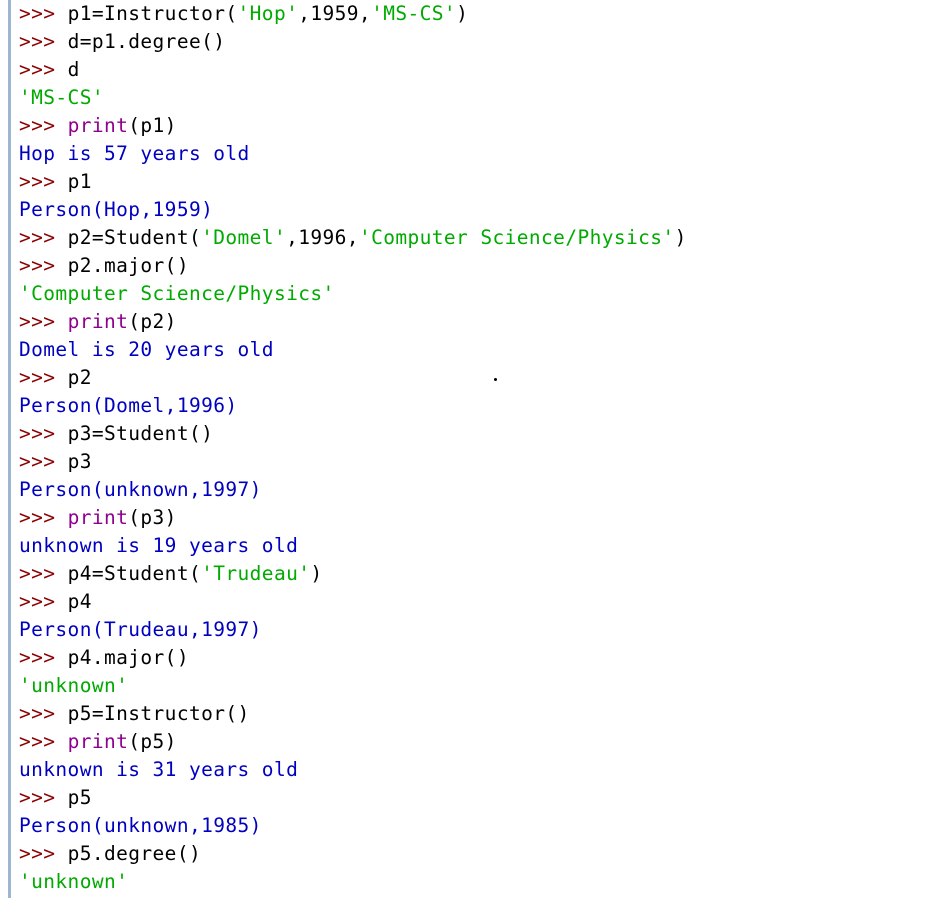  I want to click on stdout-text: Person(Hop,1959), so click(116, 209).